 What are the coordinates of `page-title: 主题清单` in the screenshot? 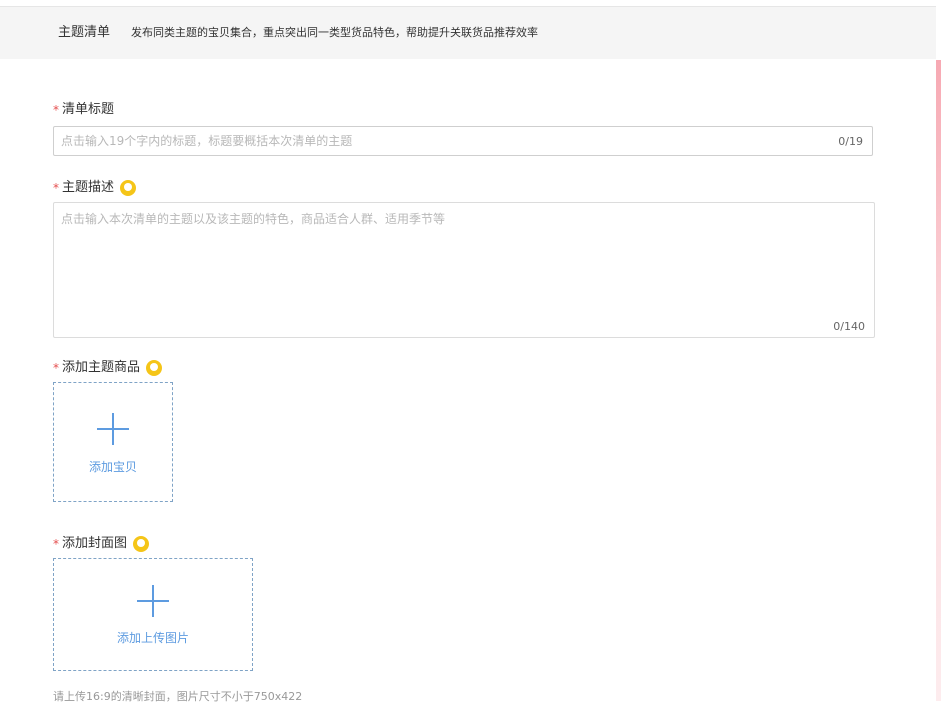 It's located at (84, 33).